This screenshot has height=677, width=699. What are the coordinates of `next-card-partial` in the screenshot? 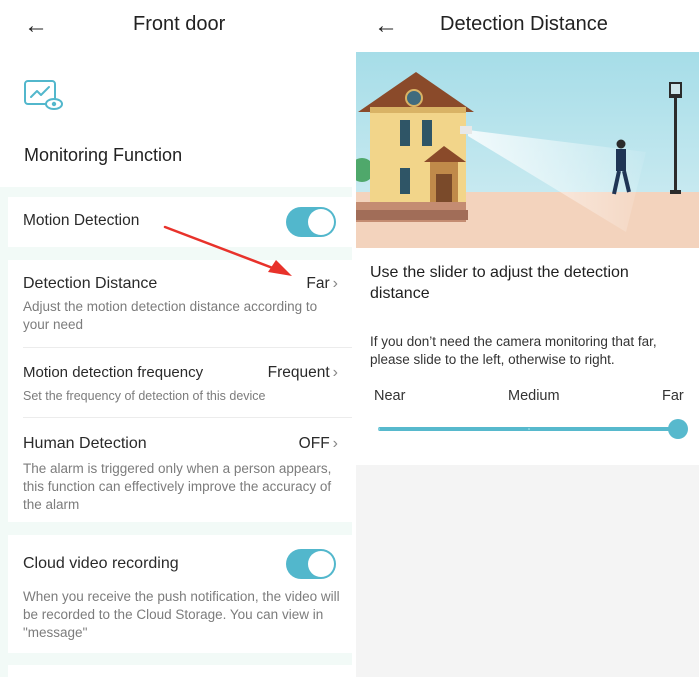 It's located at (180, 671).